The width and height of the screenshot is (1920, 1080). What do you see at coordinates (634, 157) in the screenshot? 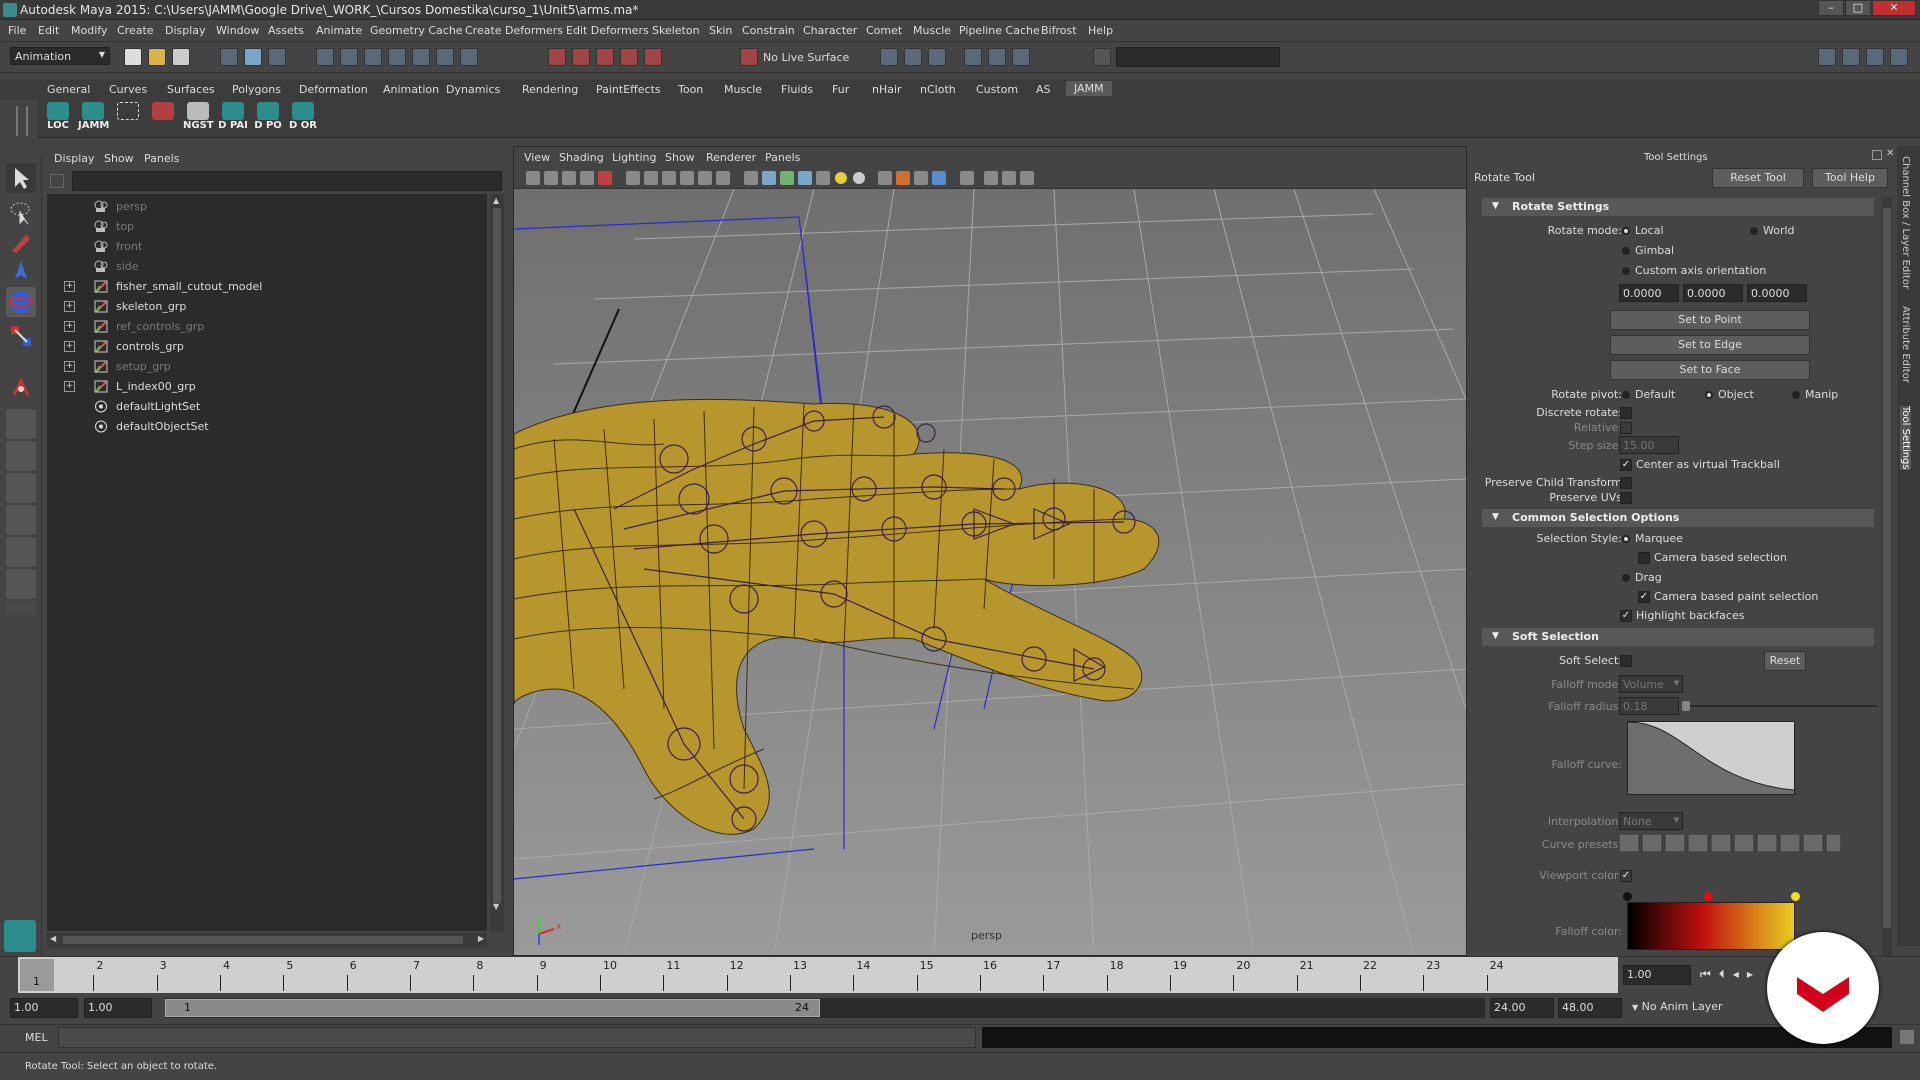
I see `viewport-menu-lighting: Lighting` at bounding box center [634, 157].